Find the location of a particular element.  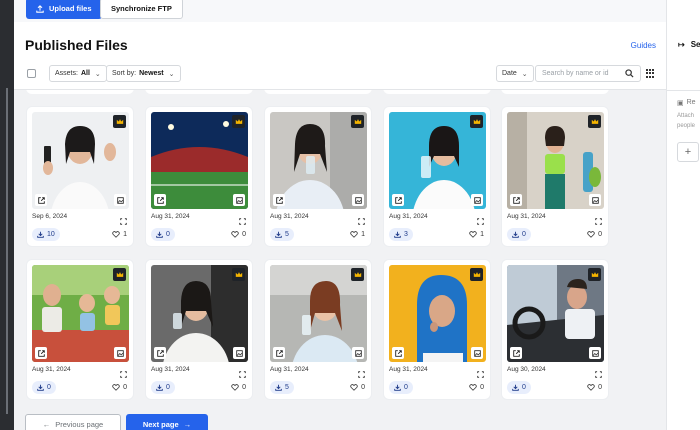

next-page-button: Next page → is located at coordinates (167, 422).